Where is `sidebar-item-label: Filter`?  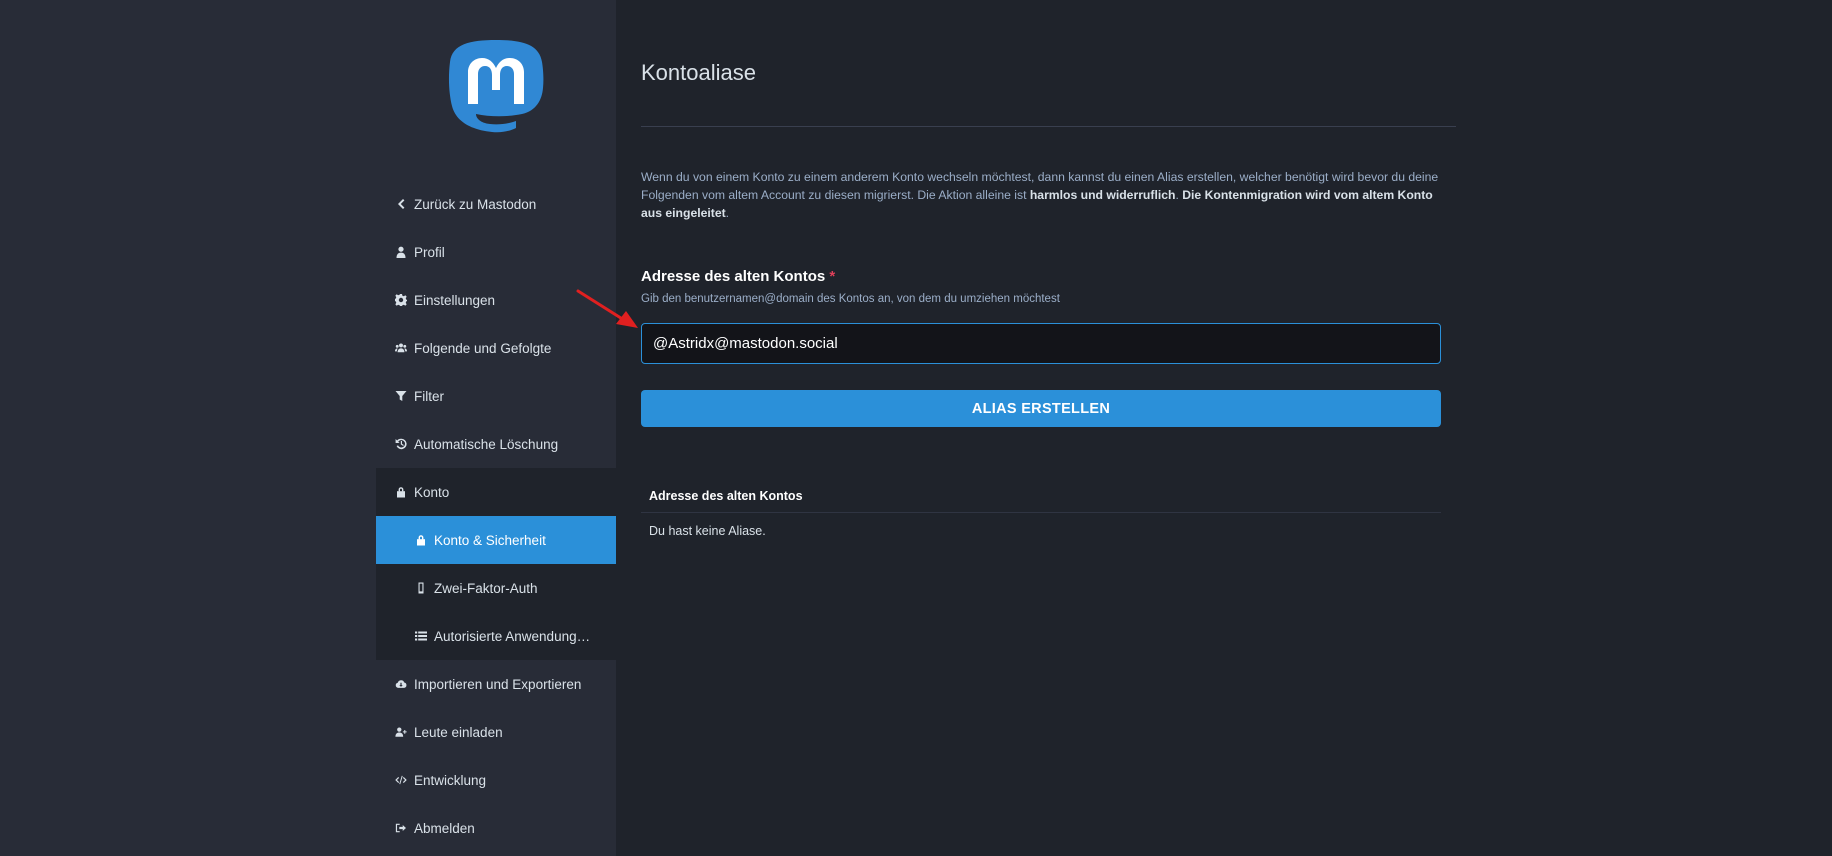
sidebar-item-label: Filter is located at coordinates (429, 396).